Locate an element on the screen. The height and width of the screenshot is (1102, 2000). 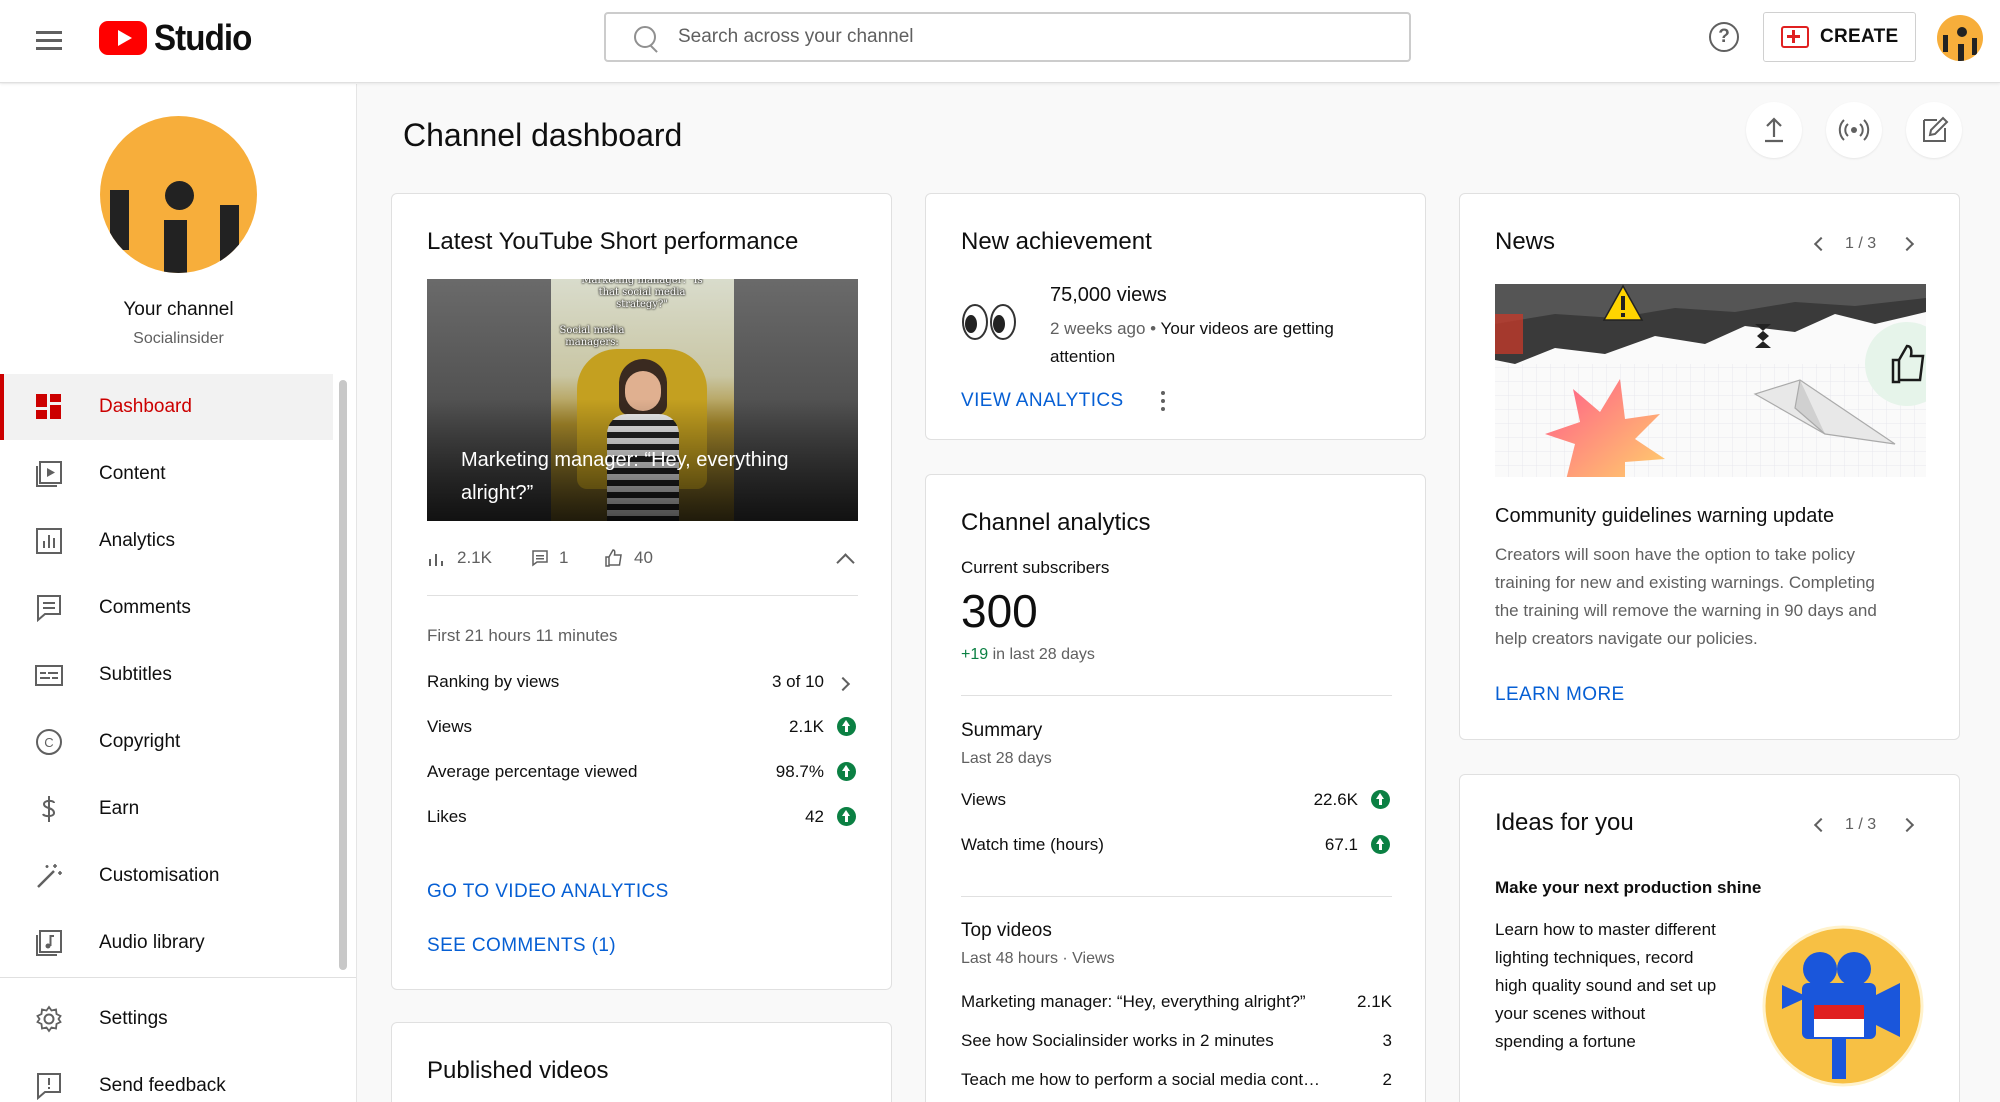
search-input is located at coordinates (1028, 37).